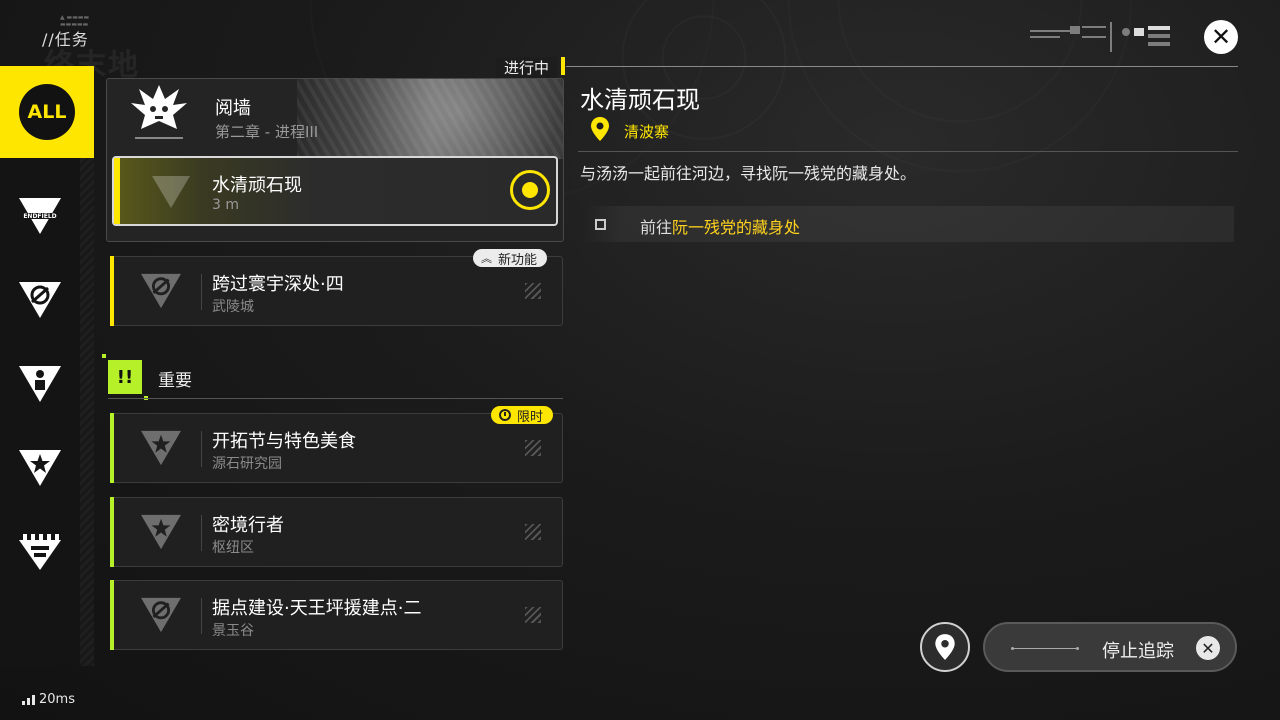  I want to click on map-pin-icon, so click(945, 647).